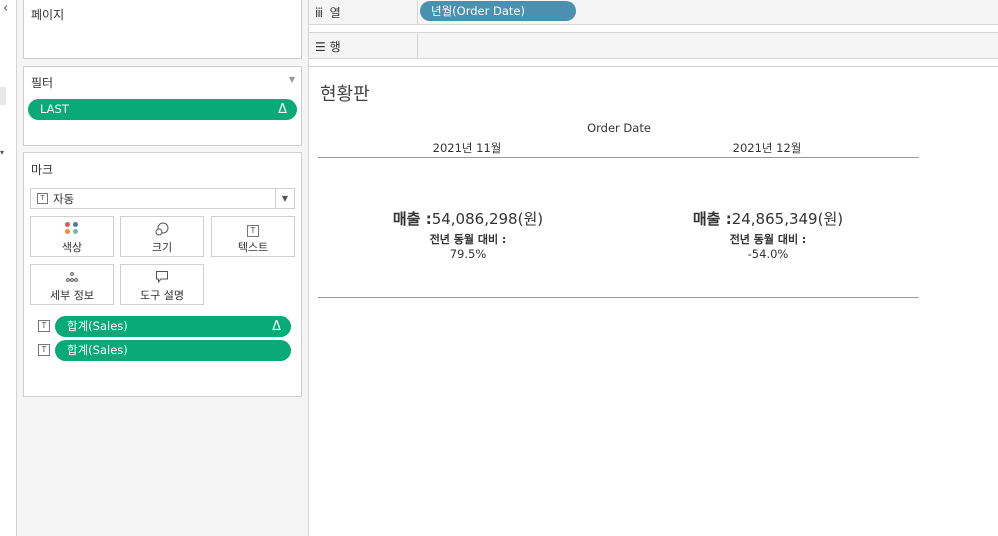  Describe the element at coordinates (162, 29) in the screenshot. I see `pages-card: 페이지` at that location.